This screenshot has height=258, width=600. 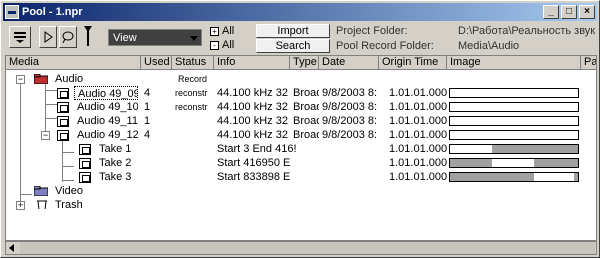 I want to click on column-header-path: Path, so click(x=588, y=63).